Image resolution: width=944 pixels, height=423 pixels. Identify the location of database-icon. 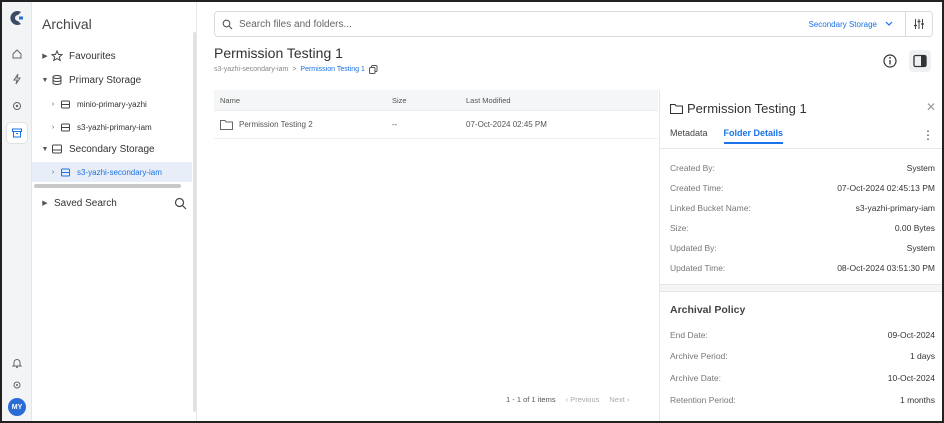
(57, 80).